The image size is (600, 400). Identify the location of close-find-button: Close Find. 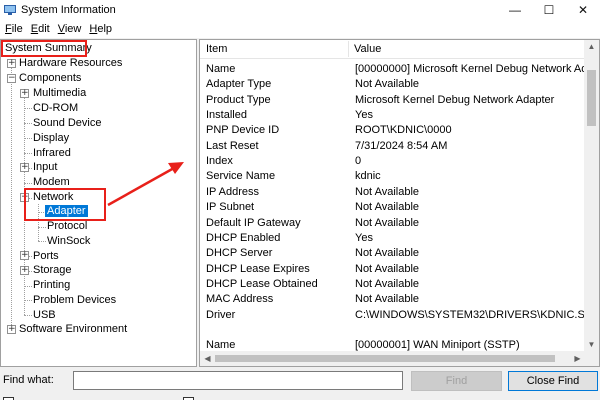
(553, 381).